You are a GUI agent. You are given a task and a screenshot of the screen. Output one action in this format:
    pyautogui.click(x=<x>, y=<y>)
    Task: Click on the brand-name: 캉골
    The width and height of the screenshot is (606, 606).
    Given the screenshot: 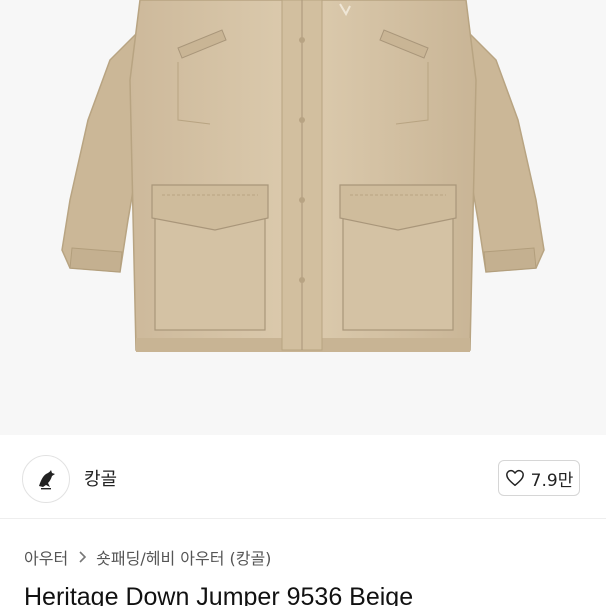 What is the action you would take?
    pyautogui.click(x=100, y=478)
    